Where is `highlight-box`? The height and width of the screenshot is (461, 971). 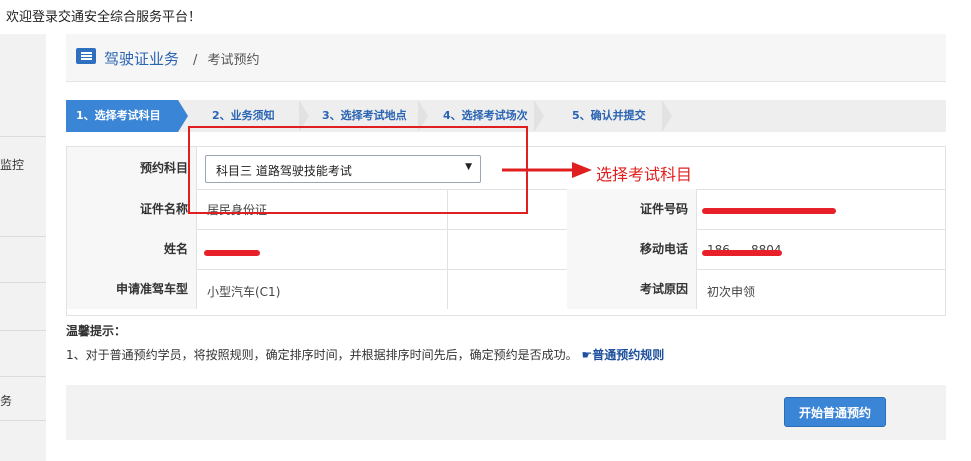 highlight-box is located at coordinates (358, 170).